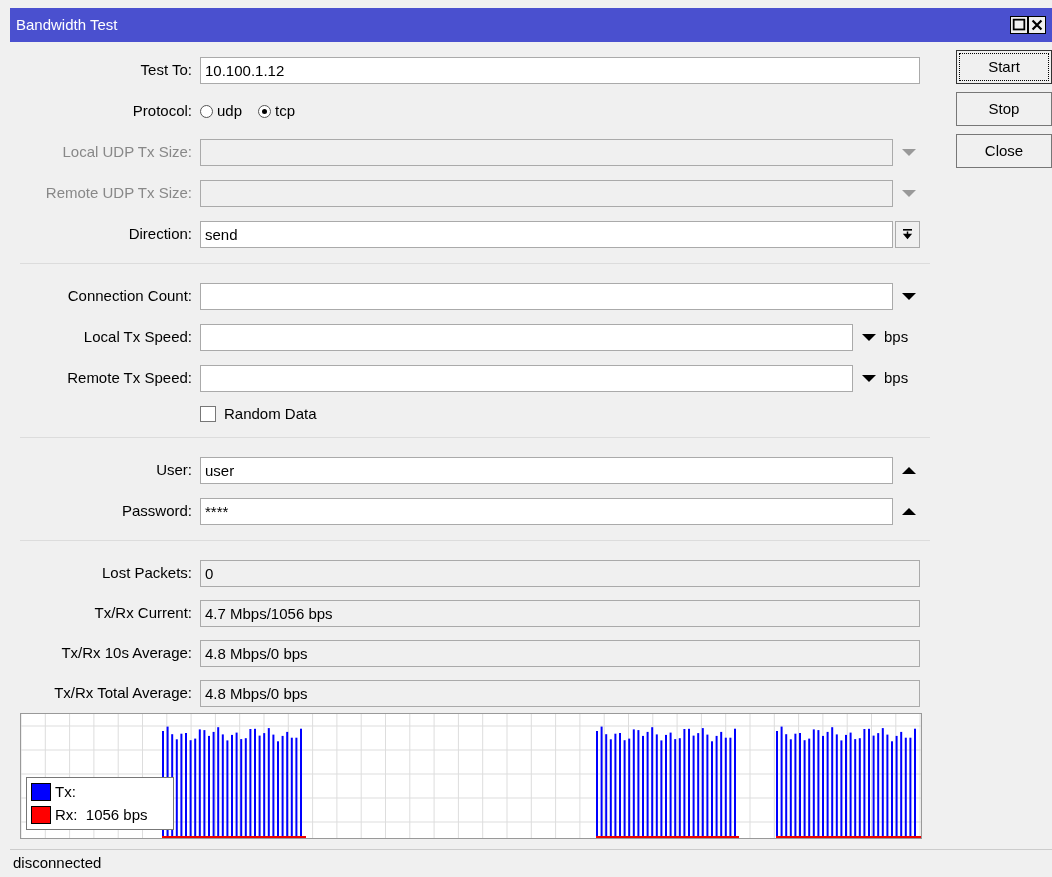  What do you see at coordinates (270, 414) in the screenshot?
I see `checkbox-label: Random Data` at bounding box center [270, 414].